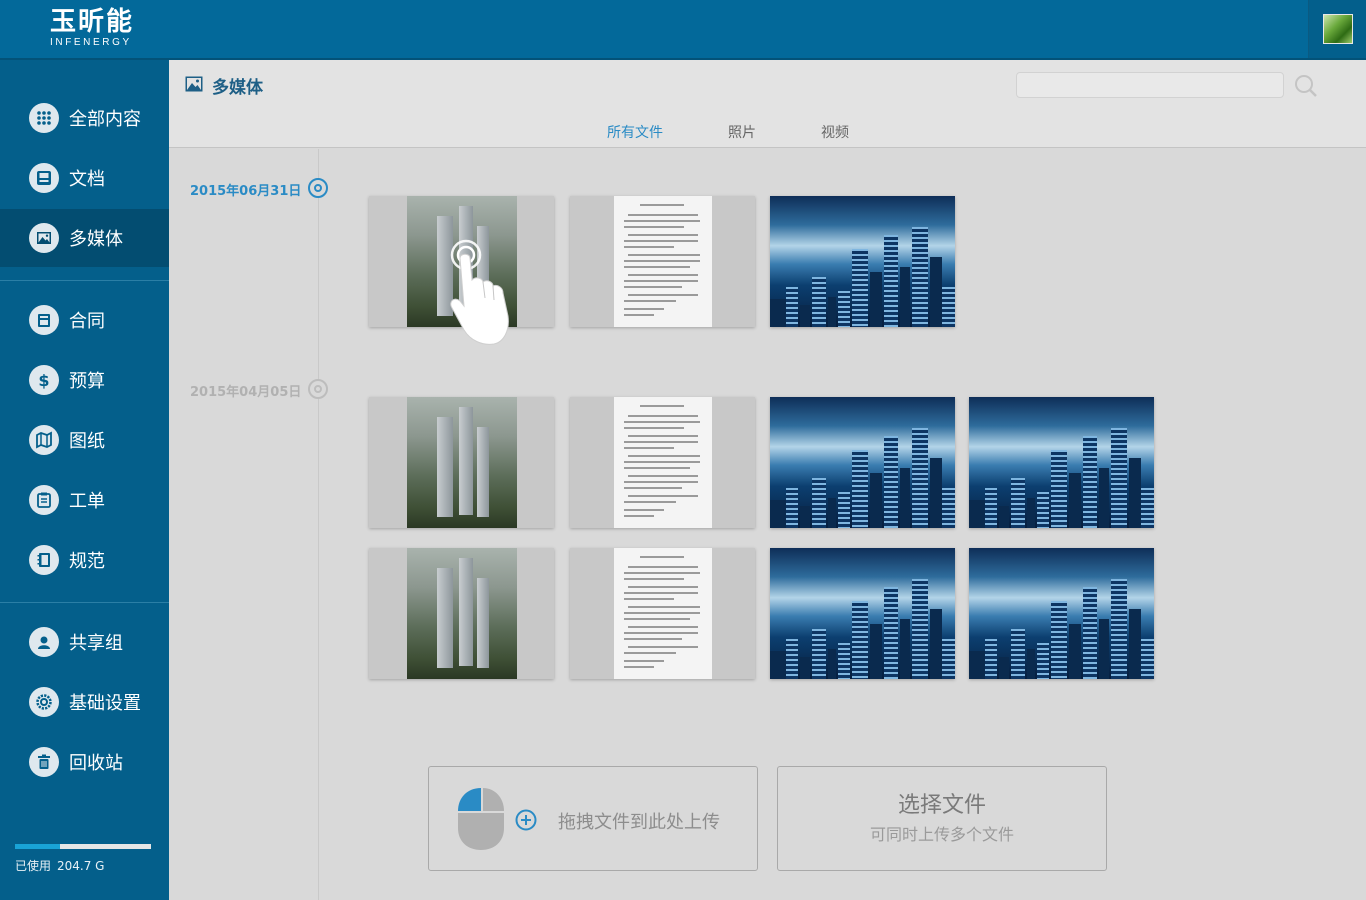  What do you see at coordinates (87, 501) in the screenshot?
I see `sidebar-item-label: 工单` at bounding box center [87, 501].